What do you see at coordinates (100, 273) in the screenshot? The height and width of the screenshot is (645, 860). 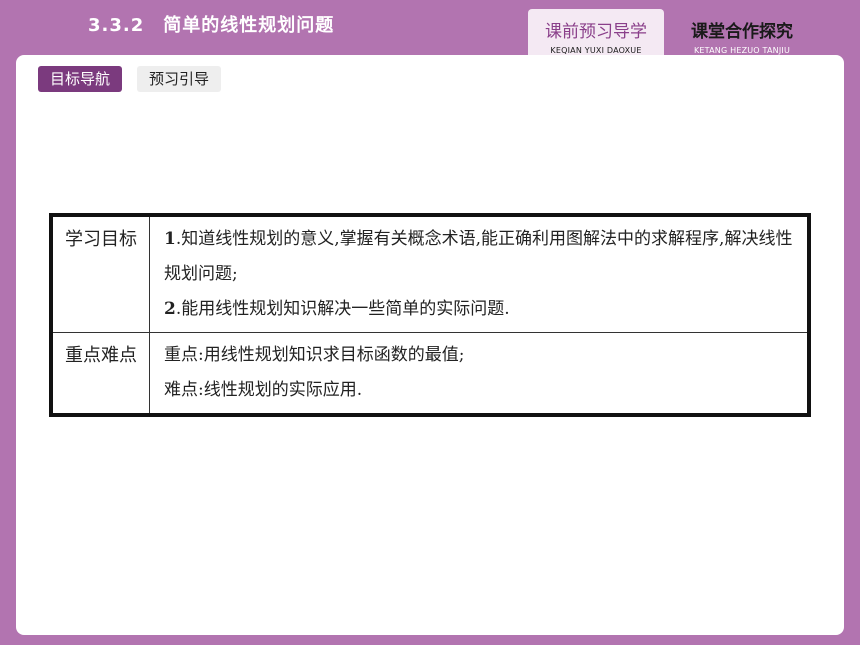 I see `row-header-learning-goals: 学习目标` at bounding box center [100, 273].